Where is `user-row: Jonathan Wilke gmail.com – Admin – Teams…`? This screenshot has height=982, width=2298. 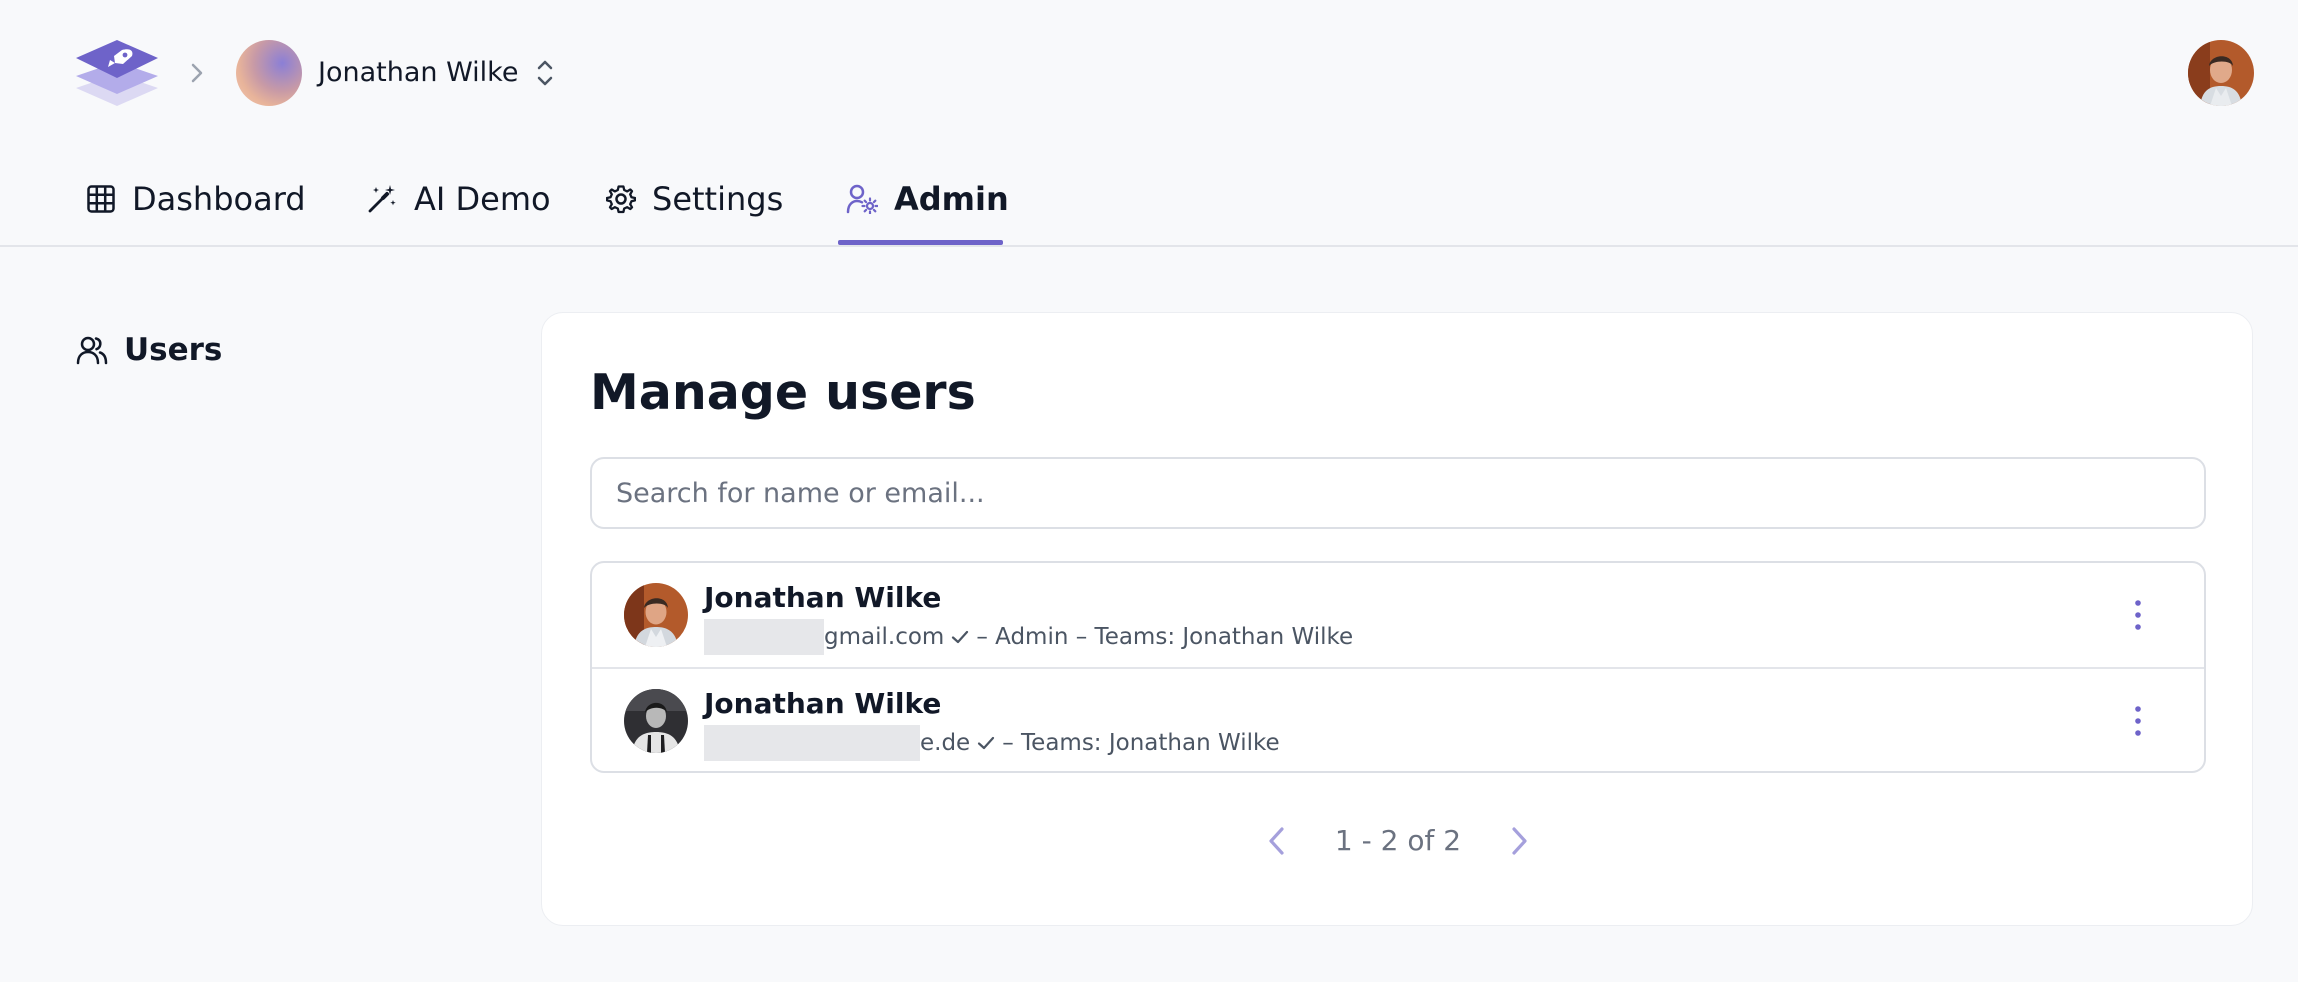
user-row: Jonathan Wilke gmail.com – Admin – Teams… is located at coordinates (1398, 615).